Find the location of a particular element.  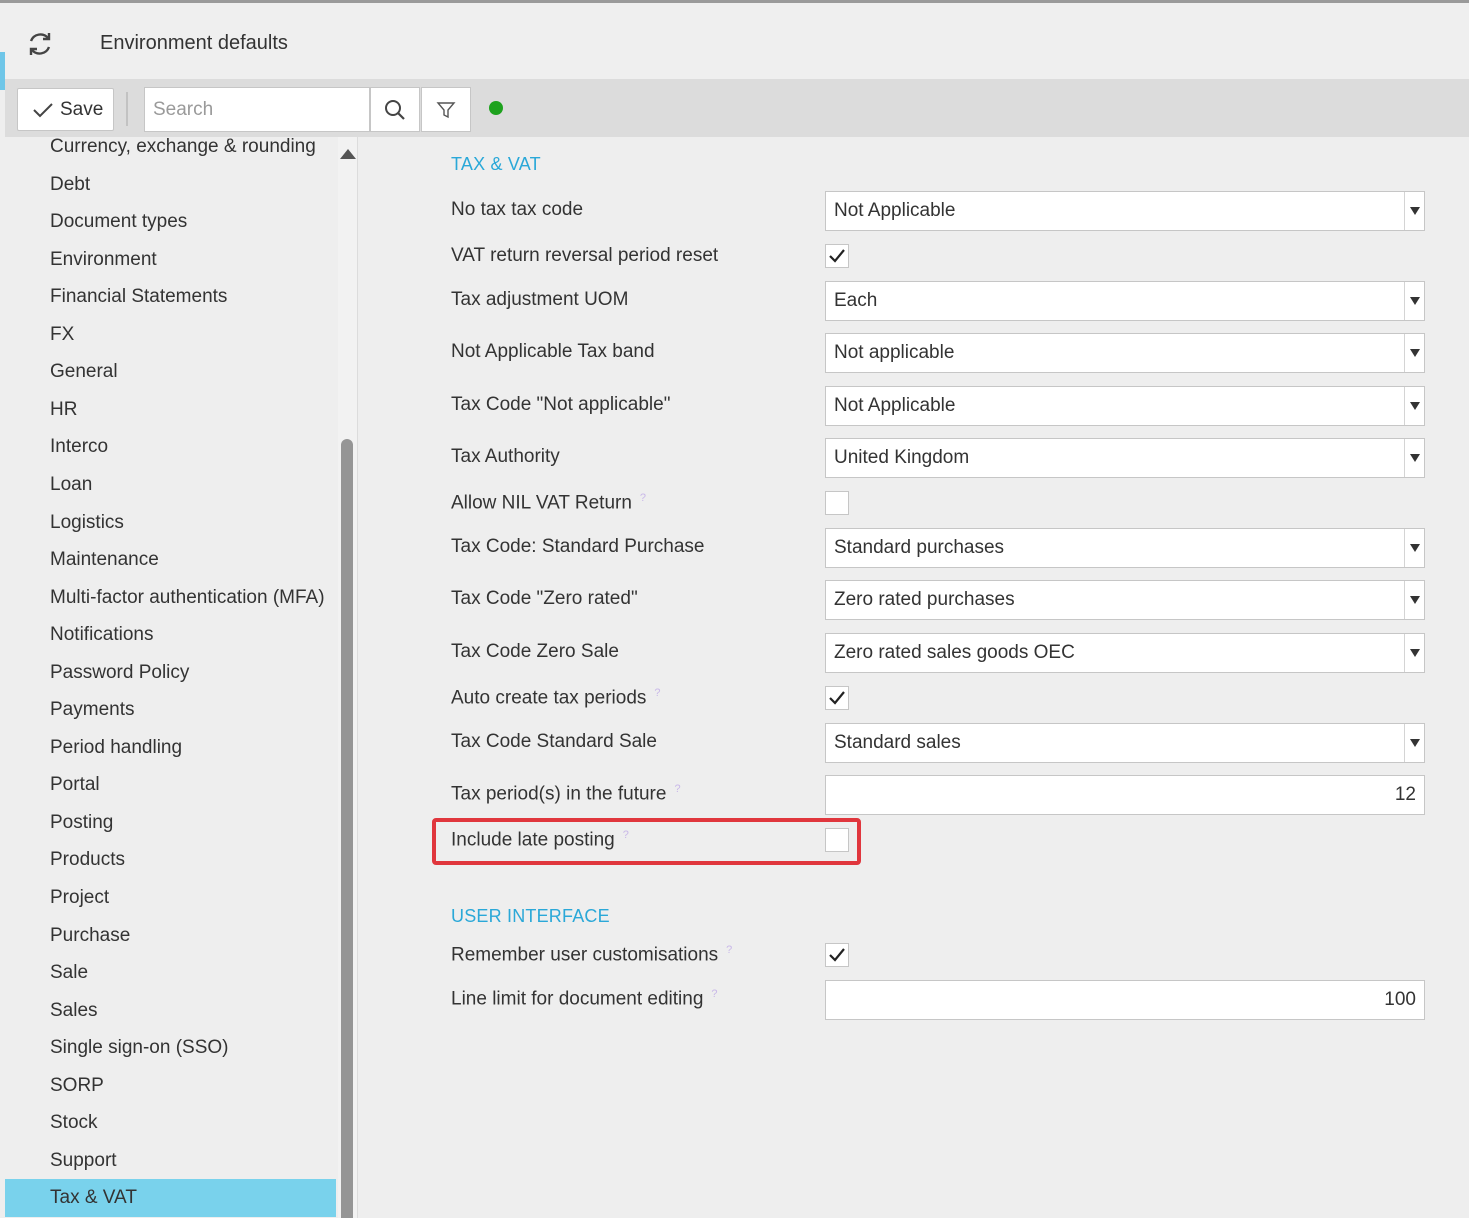

sidebar-item-purchase: Purchase is located at coordinates (170, 936).